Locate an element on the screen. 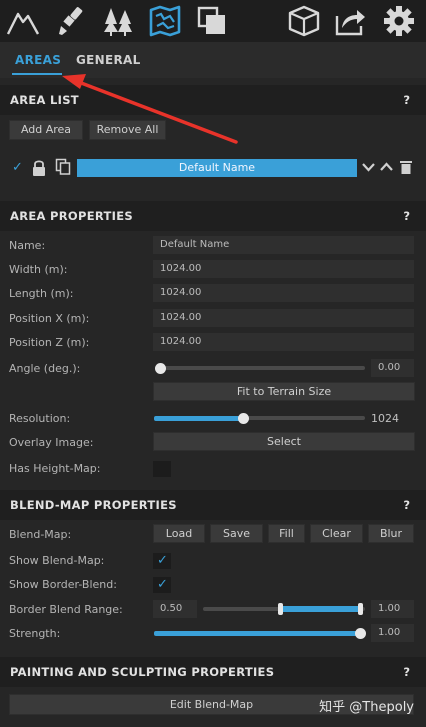 The image size is (426, 727). show-blend-map-checkbox: ✓ is located at coordinates (162, 561).